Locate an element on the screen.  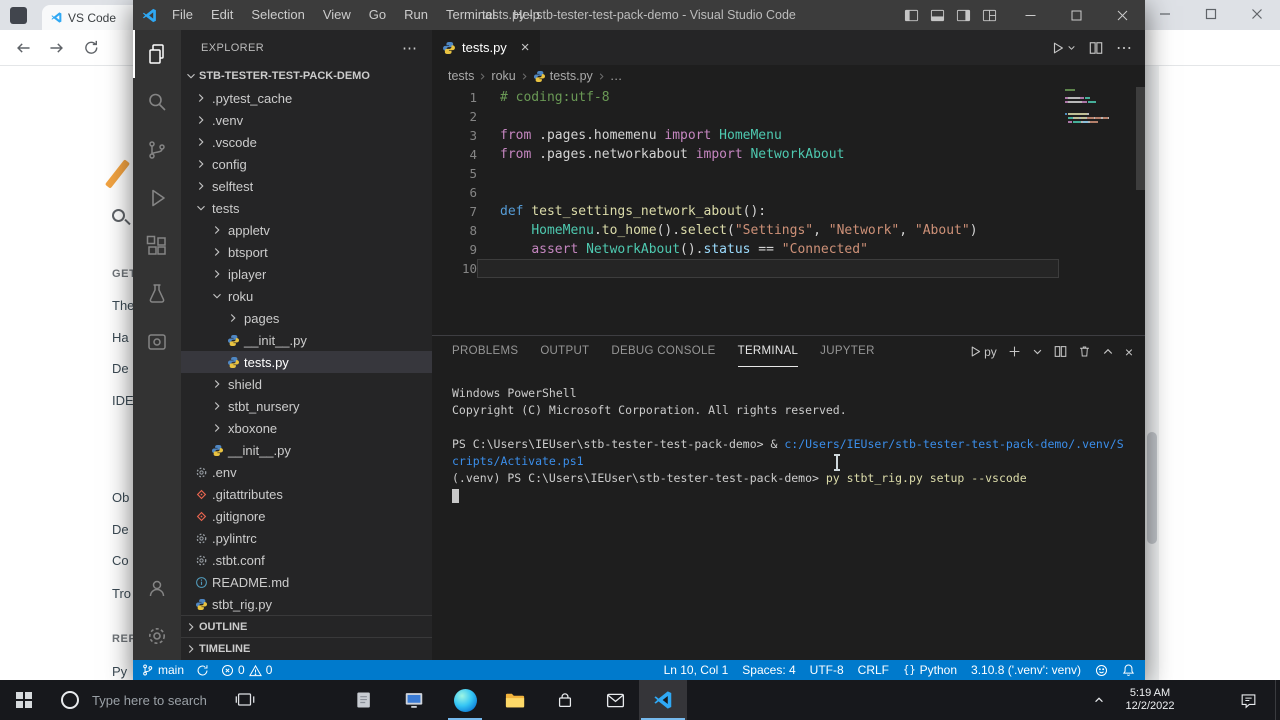
tree-item-xboxone: xboxone is located at coordinates (306, 428).